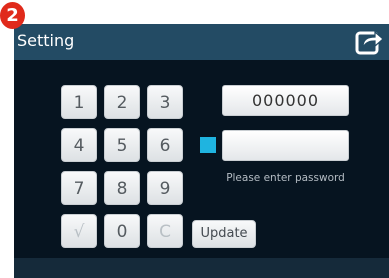  What do you see at coordinates (285, 145) in the screenshot?
I see `password-field` at bounding box center [285, 145].